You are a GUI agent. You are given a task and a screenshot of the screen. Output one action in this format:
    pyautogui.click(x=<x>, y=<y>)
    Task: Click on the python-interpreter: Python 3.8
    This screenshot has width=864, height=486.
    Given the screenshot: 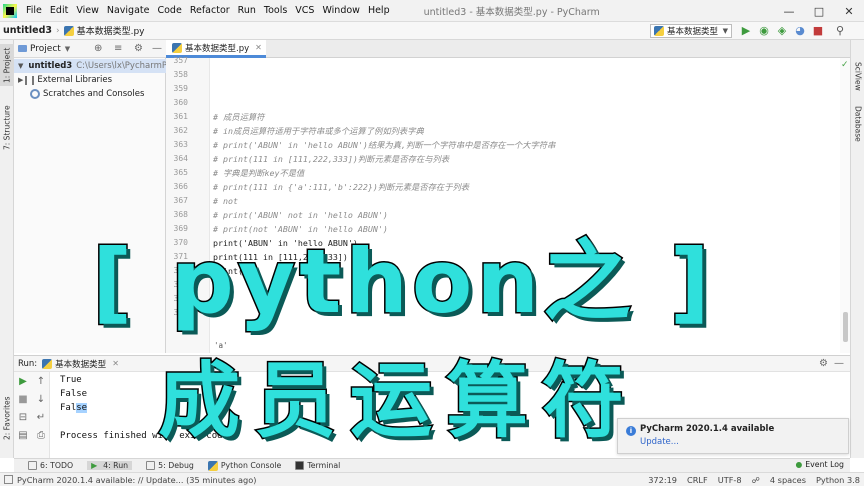 What is the action you would take?
    pyautogui.click(x=838, y=480)
    